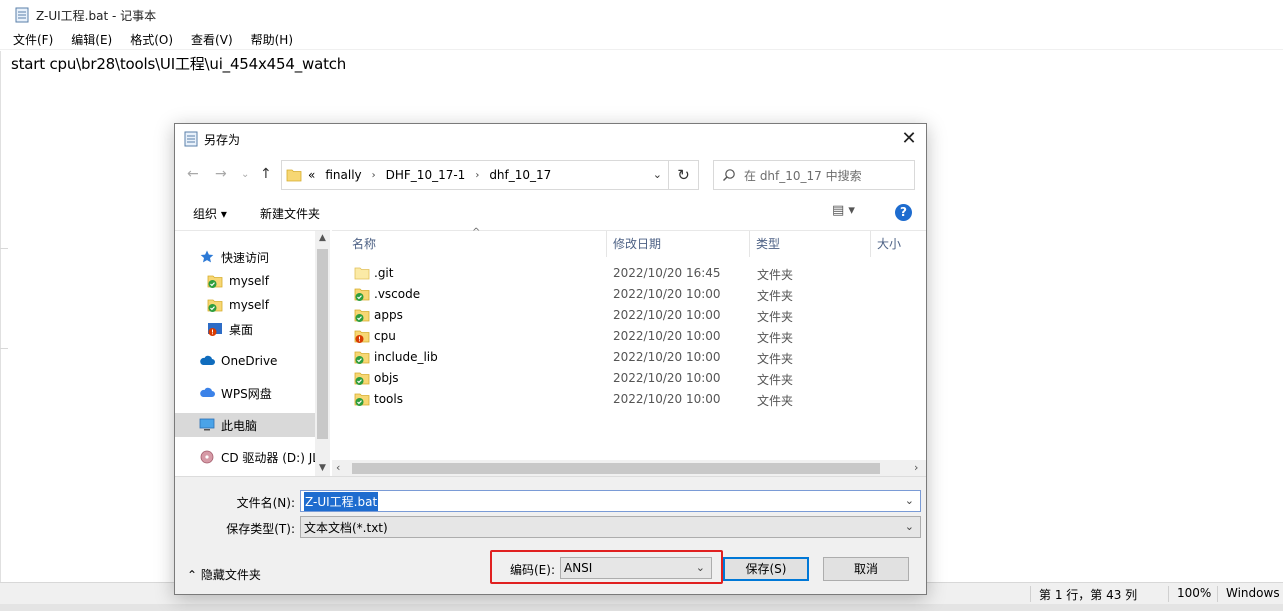  Describe the element at coordinates (230, 575) in the screenshot. I see `hide-folders-label: 隐藏文件夹` at that location.